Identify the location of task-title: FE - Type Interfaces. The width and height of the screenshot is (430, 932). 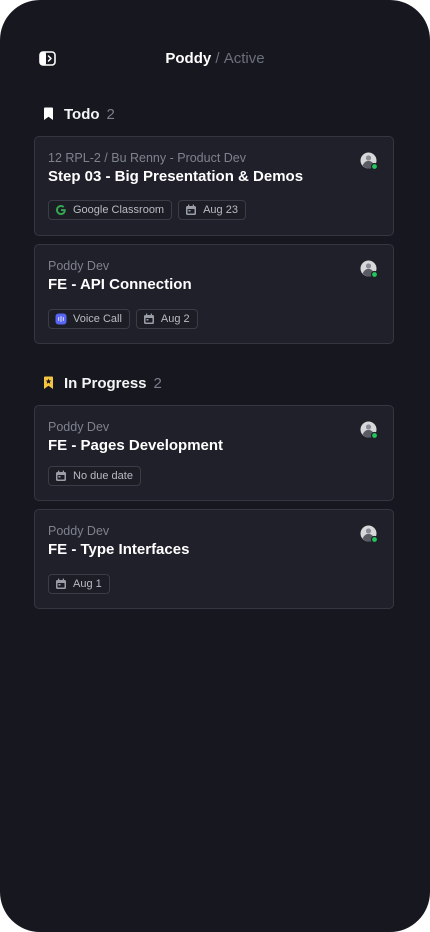
(119, 549).